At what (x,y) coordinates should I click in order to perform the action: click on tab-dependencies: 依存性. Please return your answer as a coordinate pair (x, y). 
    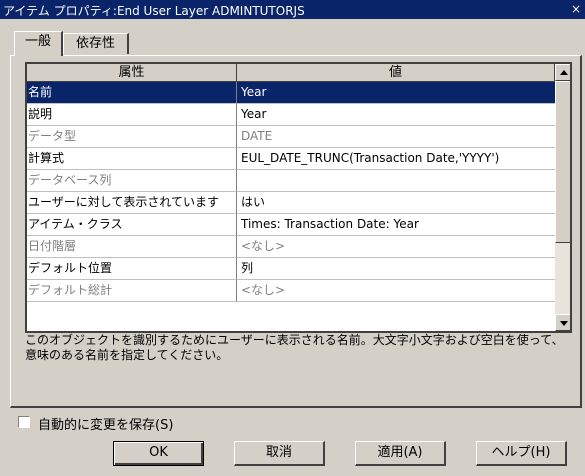
    Looking at the image, I should click on (96, 43).